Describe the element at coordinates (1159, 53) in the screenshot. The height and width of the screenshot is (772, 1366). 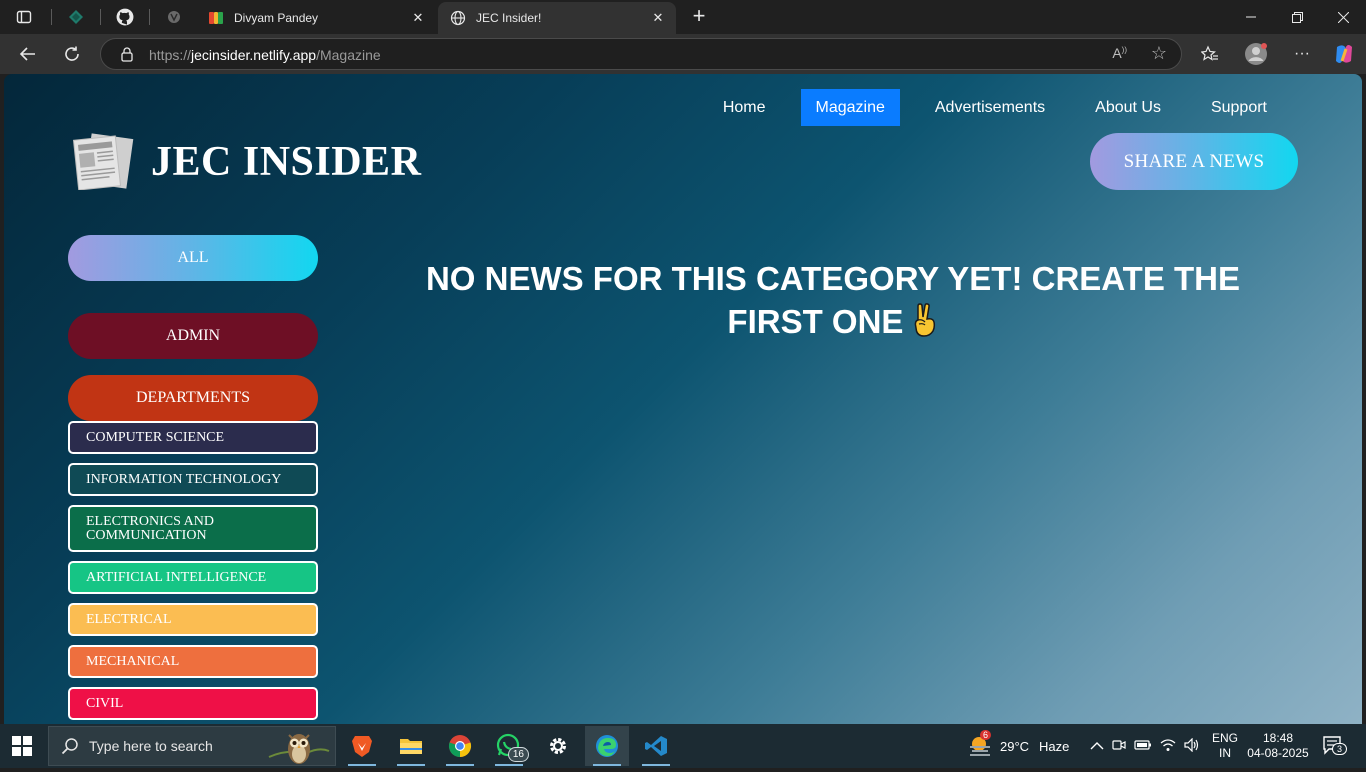
I see `favorite-star-icon: ☆` at that location.